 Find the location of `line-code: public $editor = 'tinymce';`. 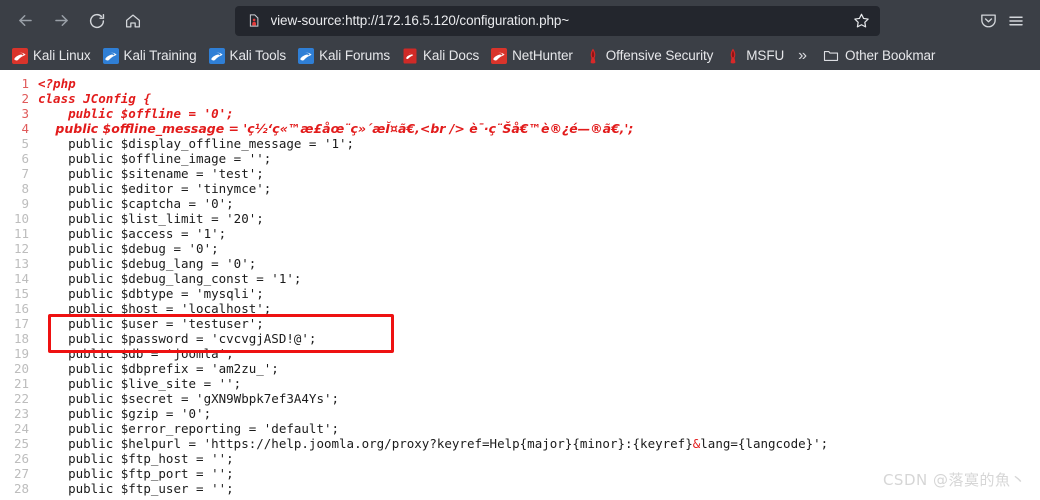

line-code: public $editor = 'tinymce'; is located at coordinates (155, 188).